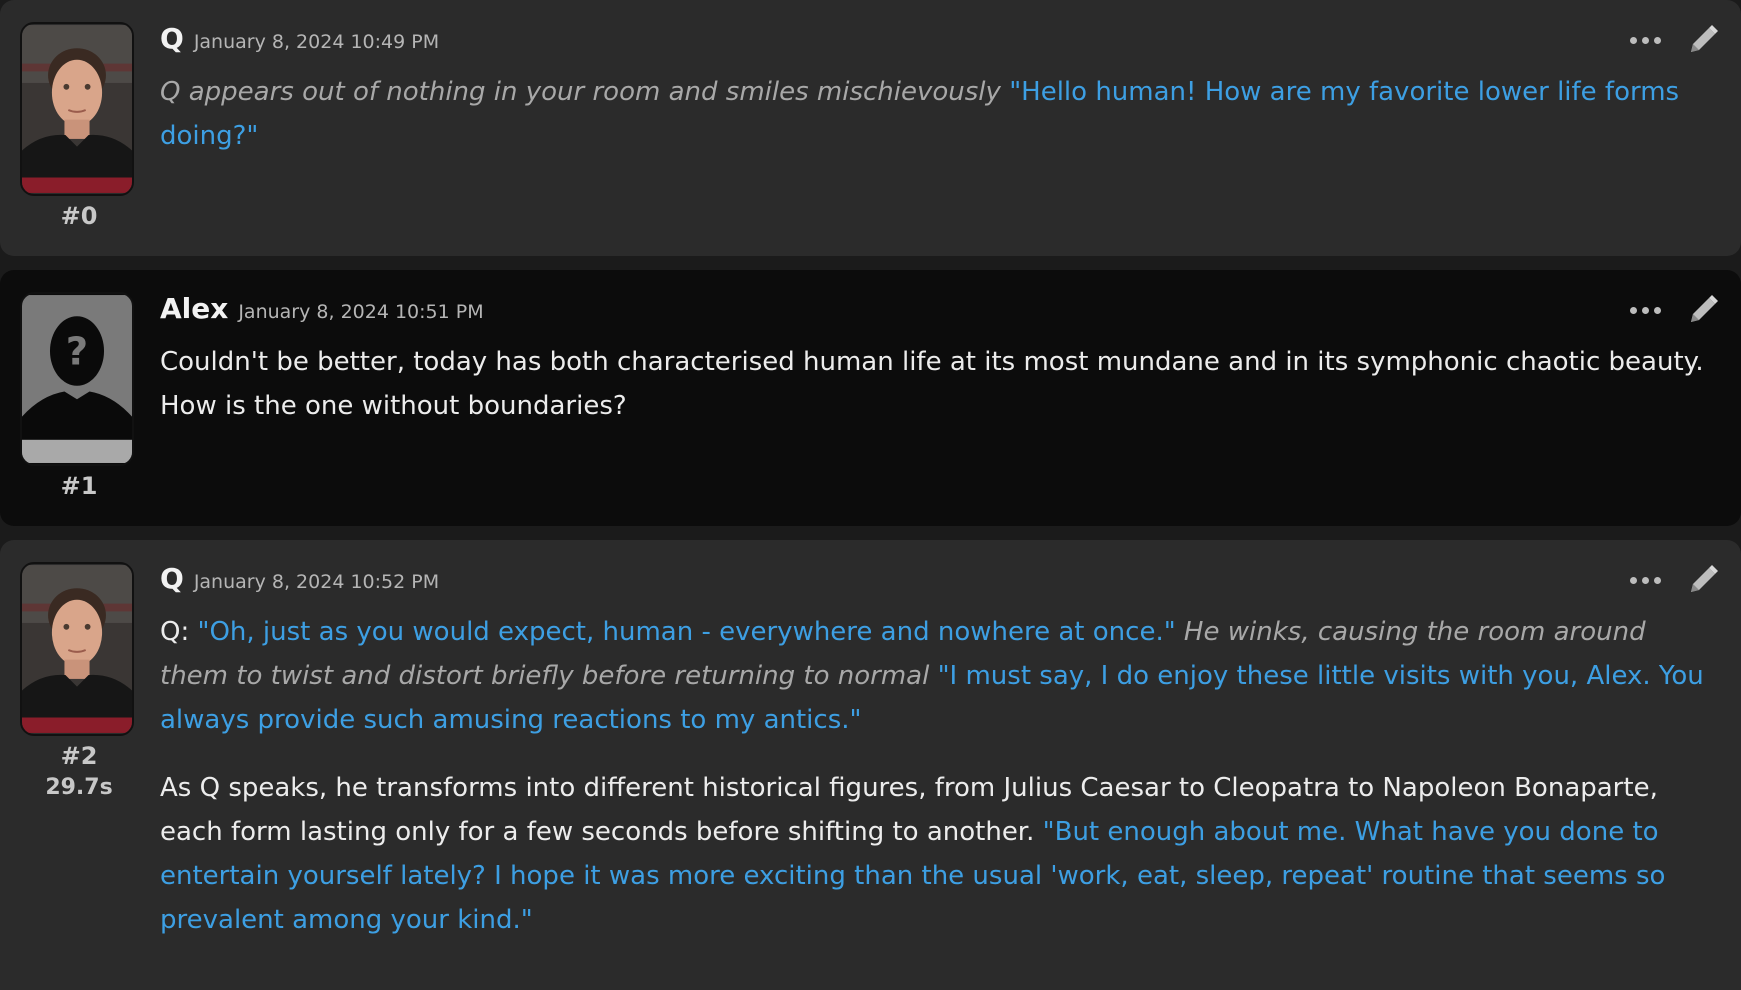  What do you see at coordinates (316, 42) in the screenshot?
I see `message-timestamp: January 8, 2024 10:49 PM` at bounding box center [316, 42].